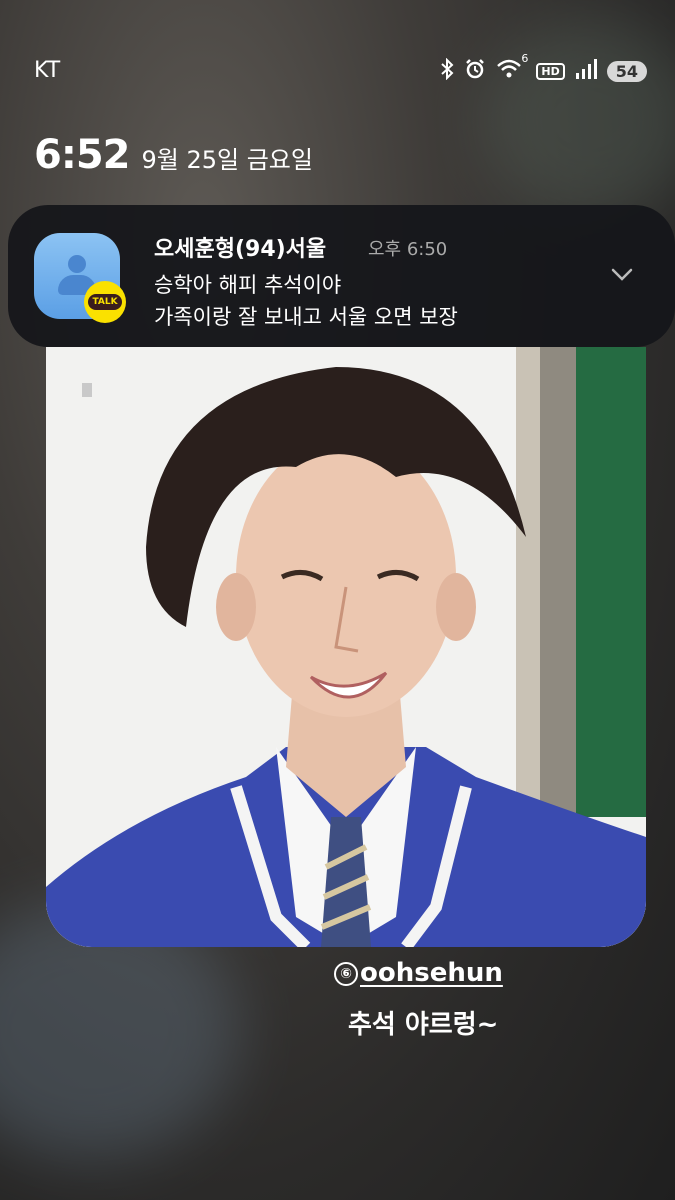 The width and height of the screenshot is (675, 1200). Describe the element at coordinates (622, 274) in the screenshot. I see `chevron-down-icon` at that location.